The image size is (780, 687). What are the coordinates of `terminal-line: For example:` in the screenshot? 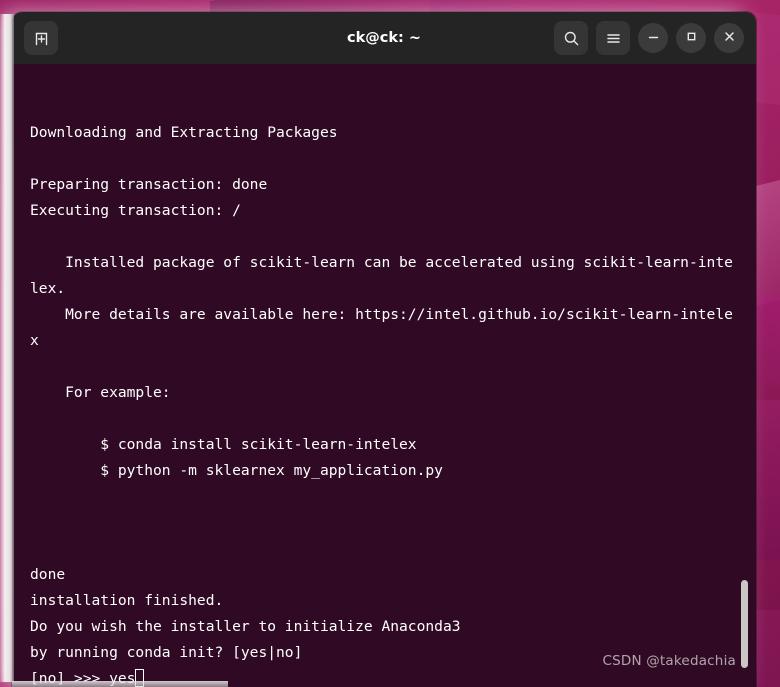 It's located at (100, 392).